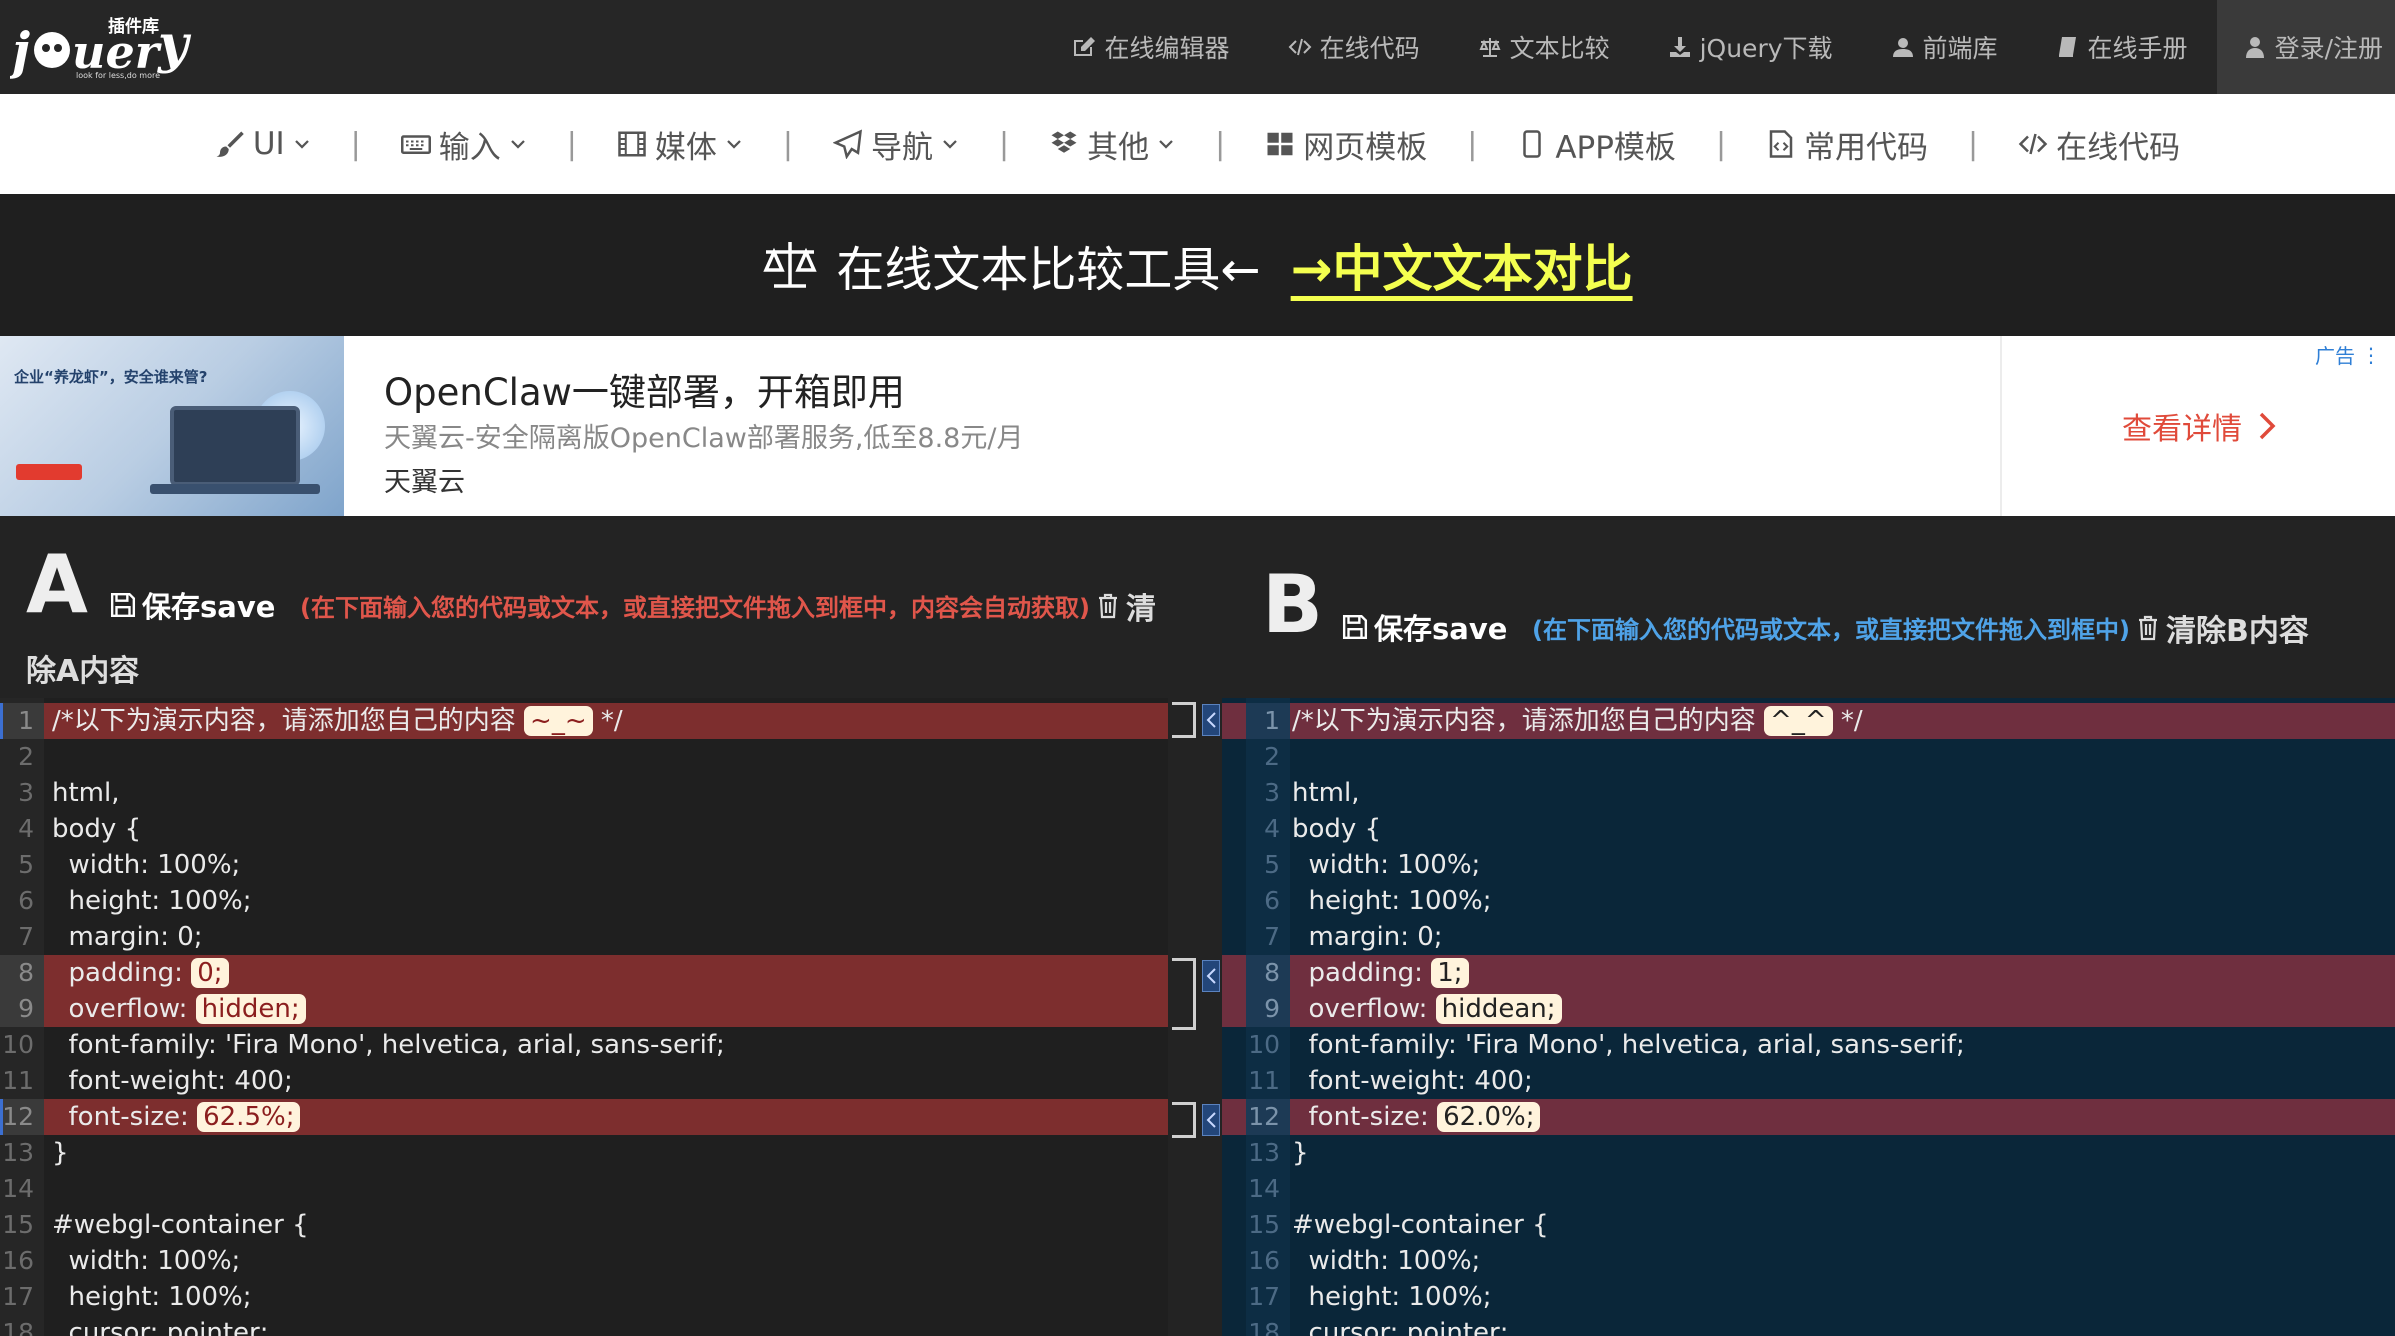 The width and height of the screenshot is (2395, 1336). What do you see at coordinates (1112, 144) in the screenshot?
I see `category-other: 其他` at bounding box center [1112, 144].